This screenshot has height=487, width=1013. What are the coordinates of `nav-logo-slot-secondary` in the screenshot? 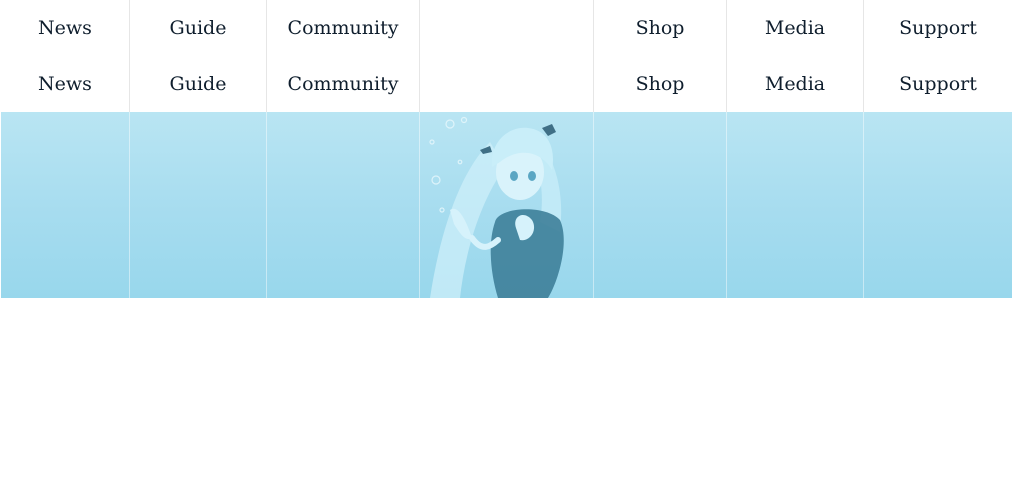 It's located at (507, 84).